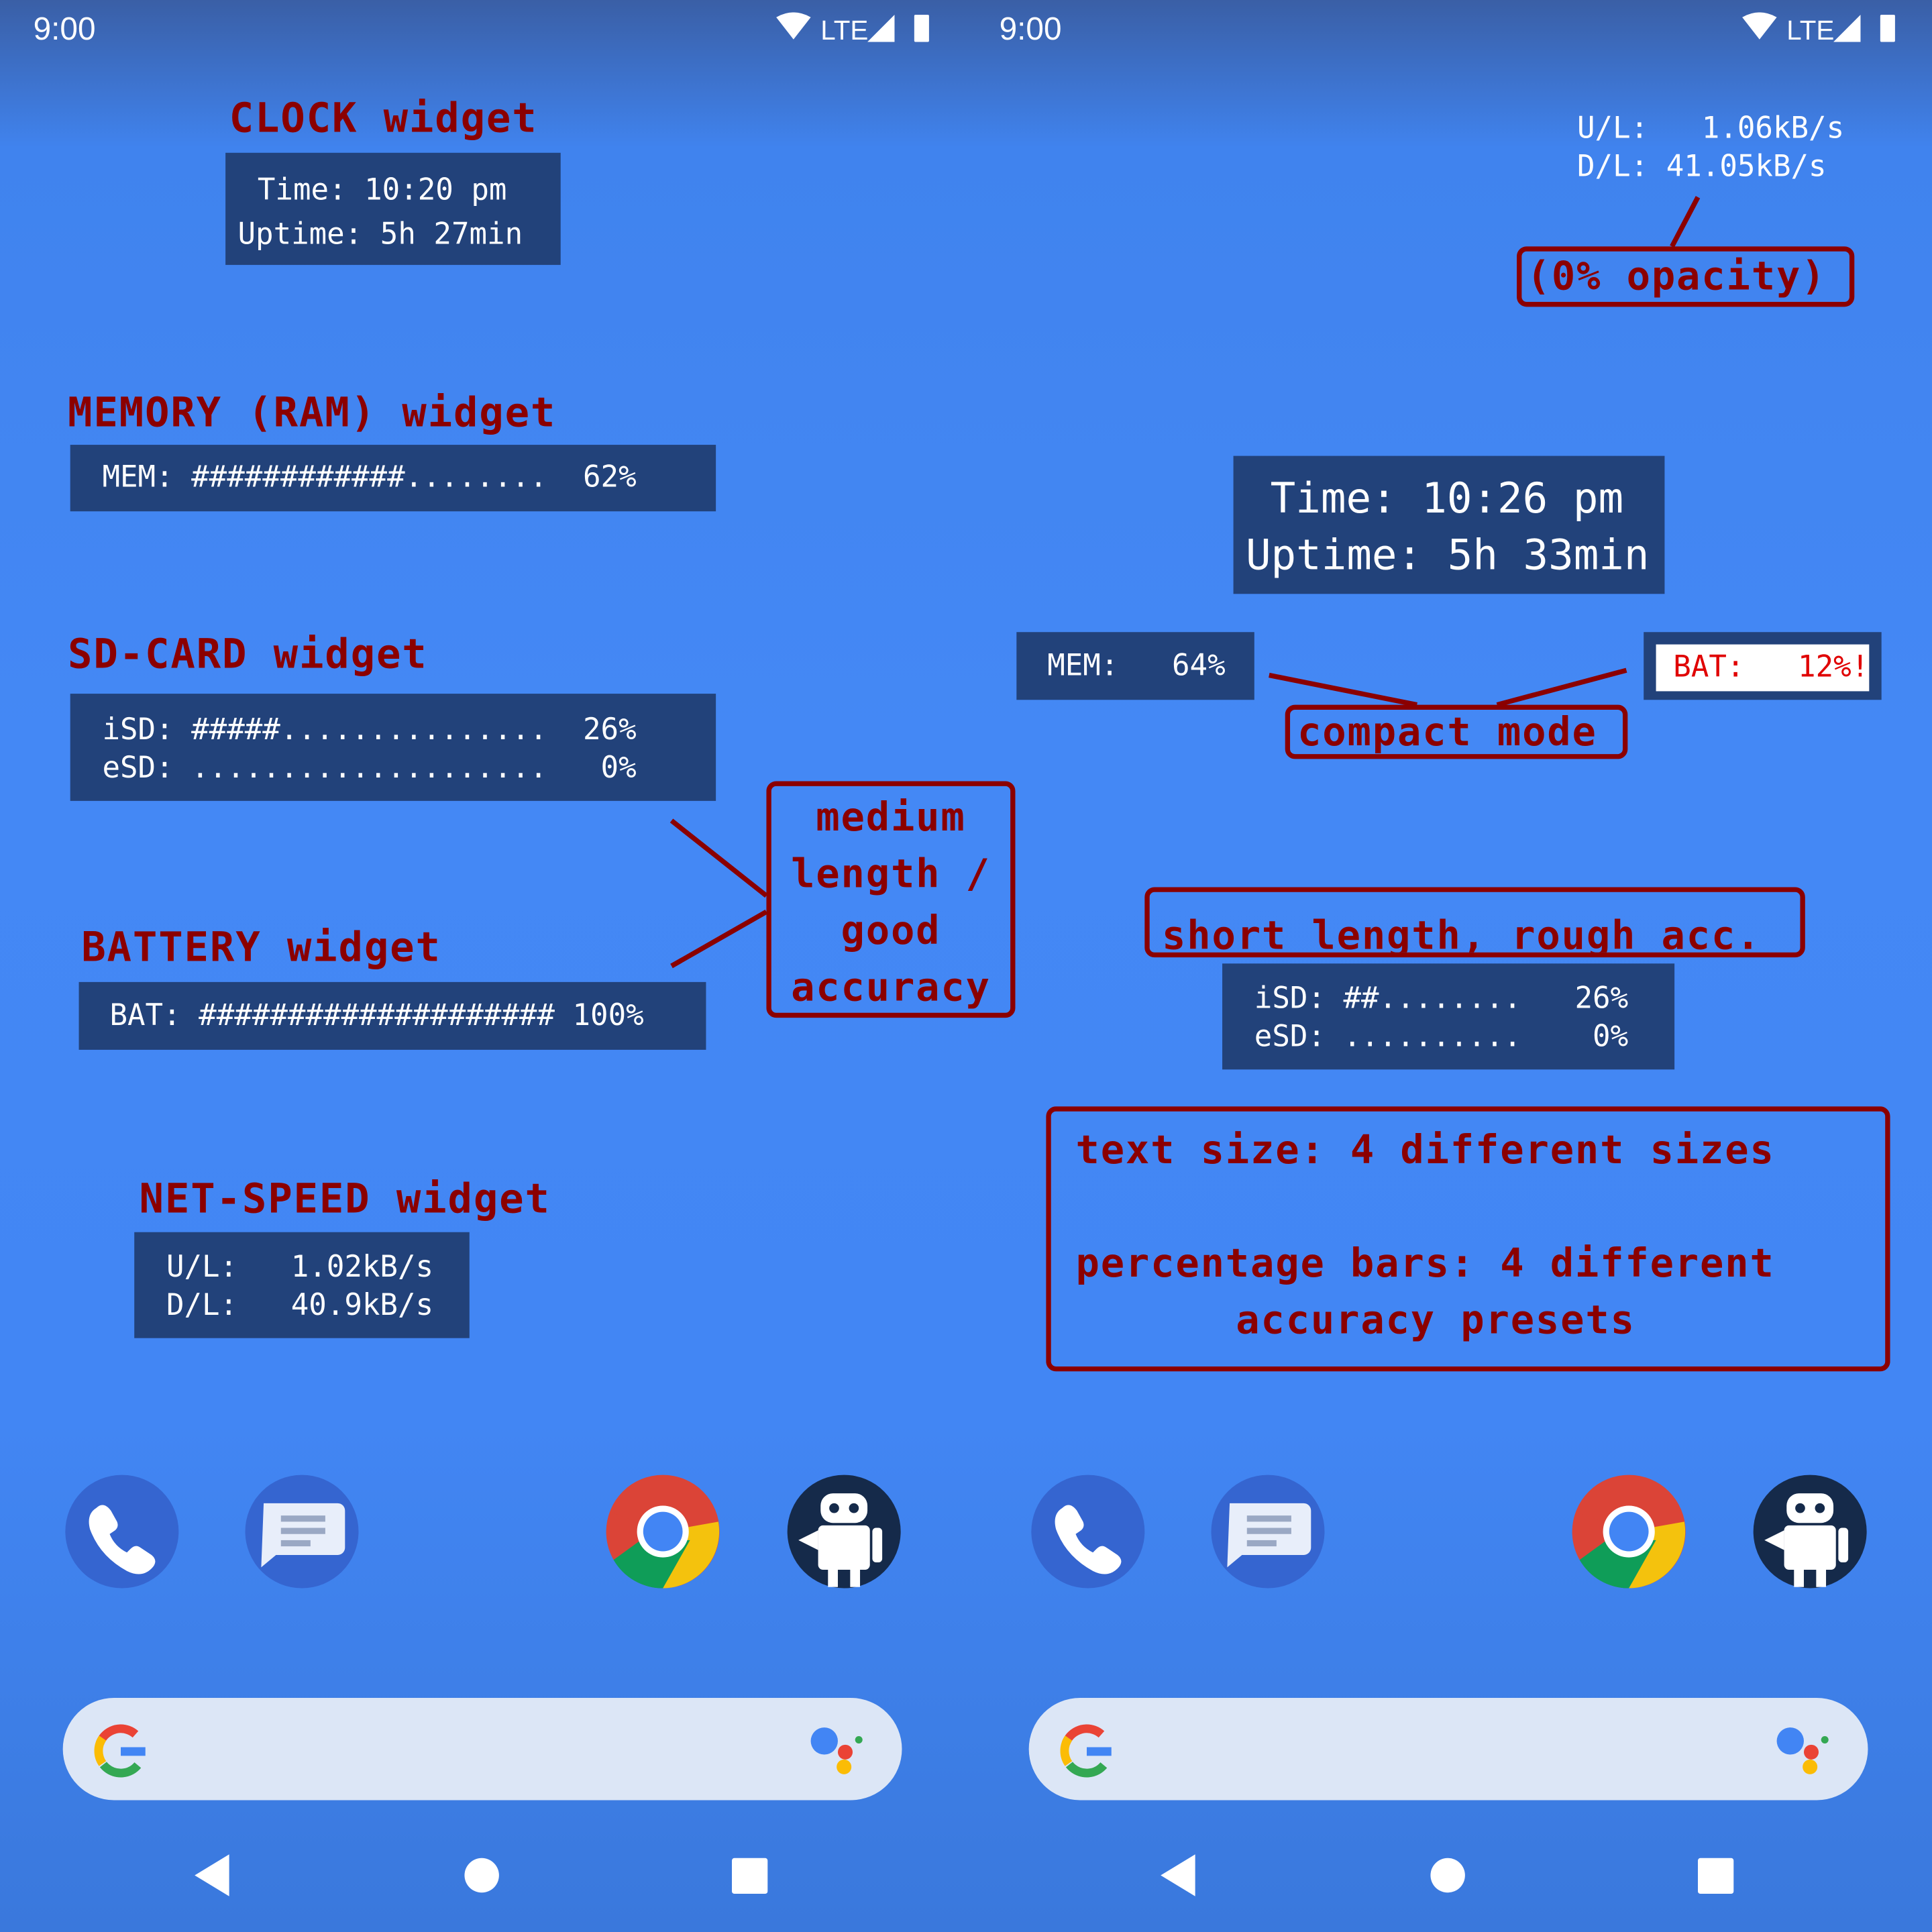 This screenshot has height=1932, width=1932. I want to click on memory-widget-compact: MEM: 64%, so click(1135, 666).